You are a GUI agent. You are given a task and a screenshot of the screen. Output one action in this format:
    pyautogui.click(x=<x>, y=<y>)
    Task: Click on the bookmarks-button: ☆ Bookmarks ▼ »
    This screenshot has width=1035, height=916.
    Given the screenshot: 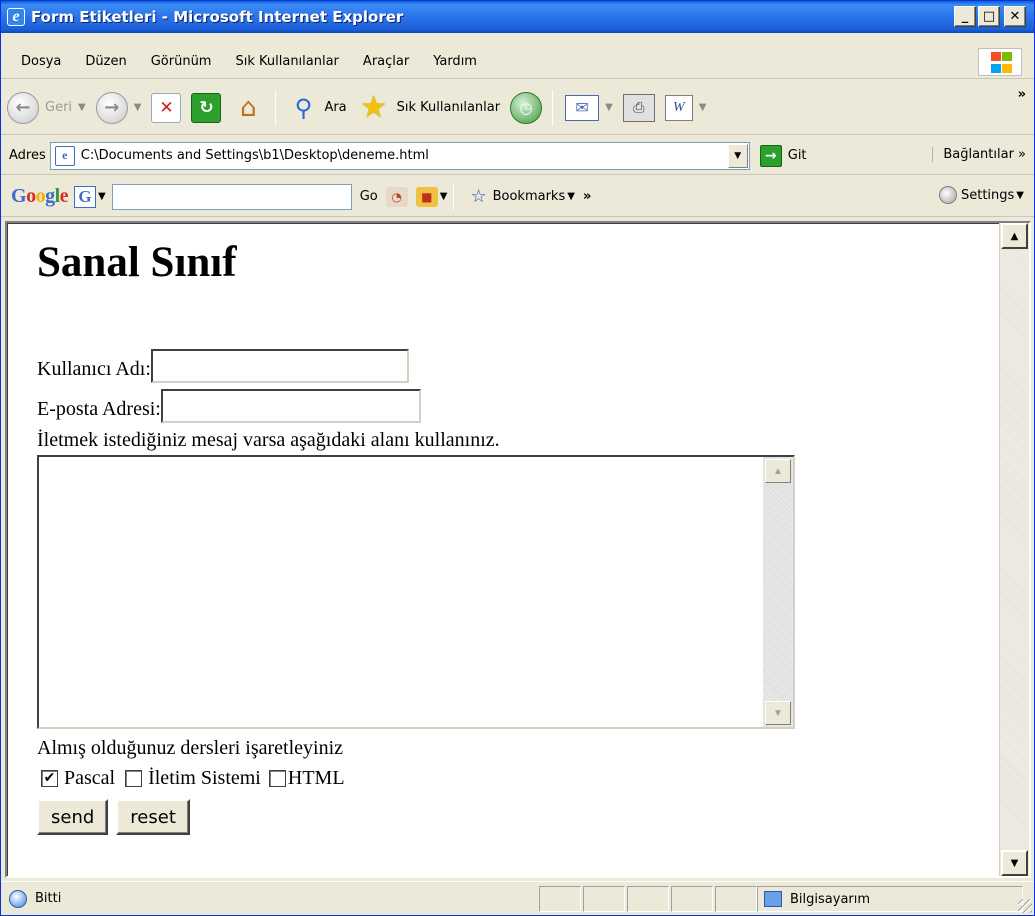 What is the action you would take?
    pyautogui.click(x=530, y=196)
    